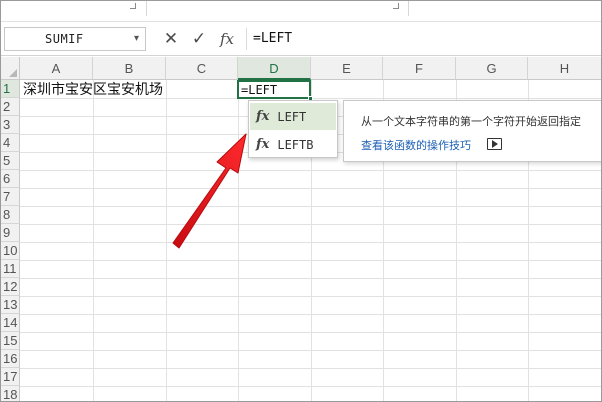  I want to click on autocomplete-item-leftb: fx LEFTB, so click(293, 144).